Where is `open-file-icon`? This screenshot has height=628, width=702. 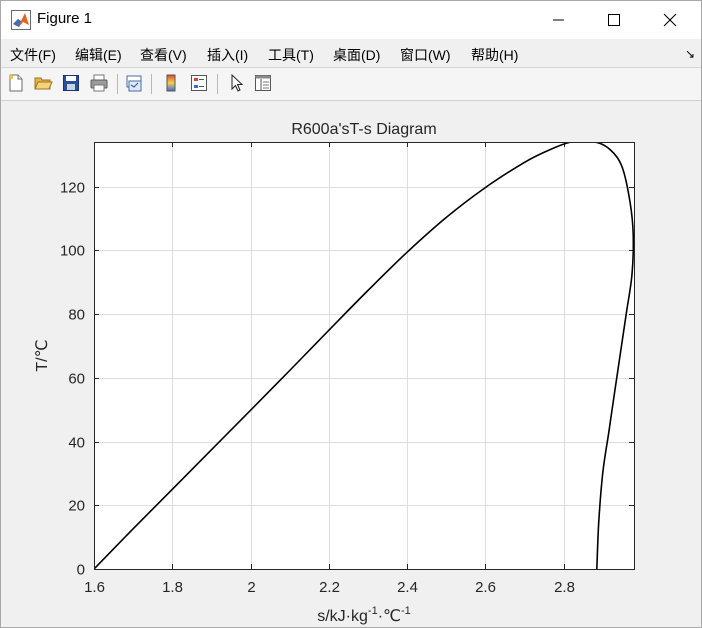
open-file-icon is located at coordinates (43, 83).